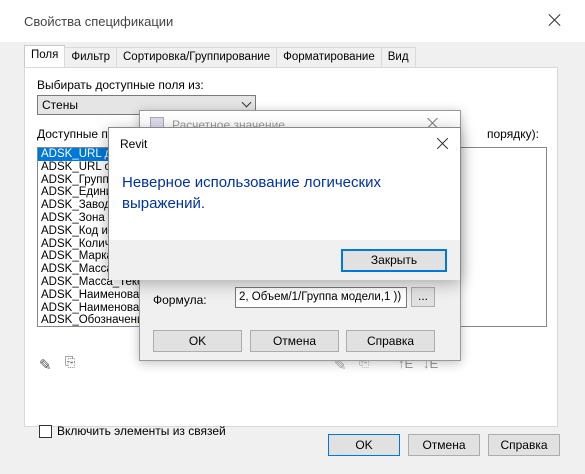 The height and width of the screenshot is (474, 585). What do you see at coordinates (180, 300) in the screenshot?
I see `formula-label: Формула:` at bounding box center [180, 300].